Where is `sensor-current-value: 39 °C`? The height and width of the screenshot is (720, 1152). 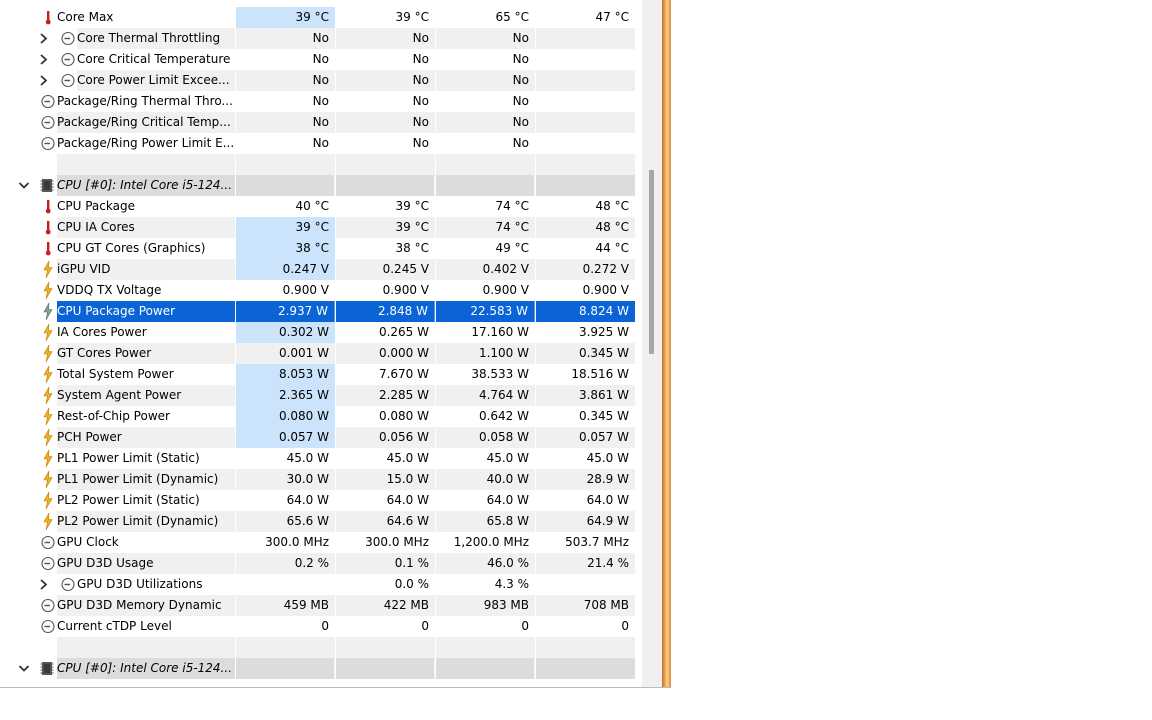
sensor-current-value: 39 °C is located at coordinates (285, 227).